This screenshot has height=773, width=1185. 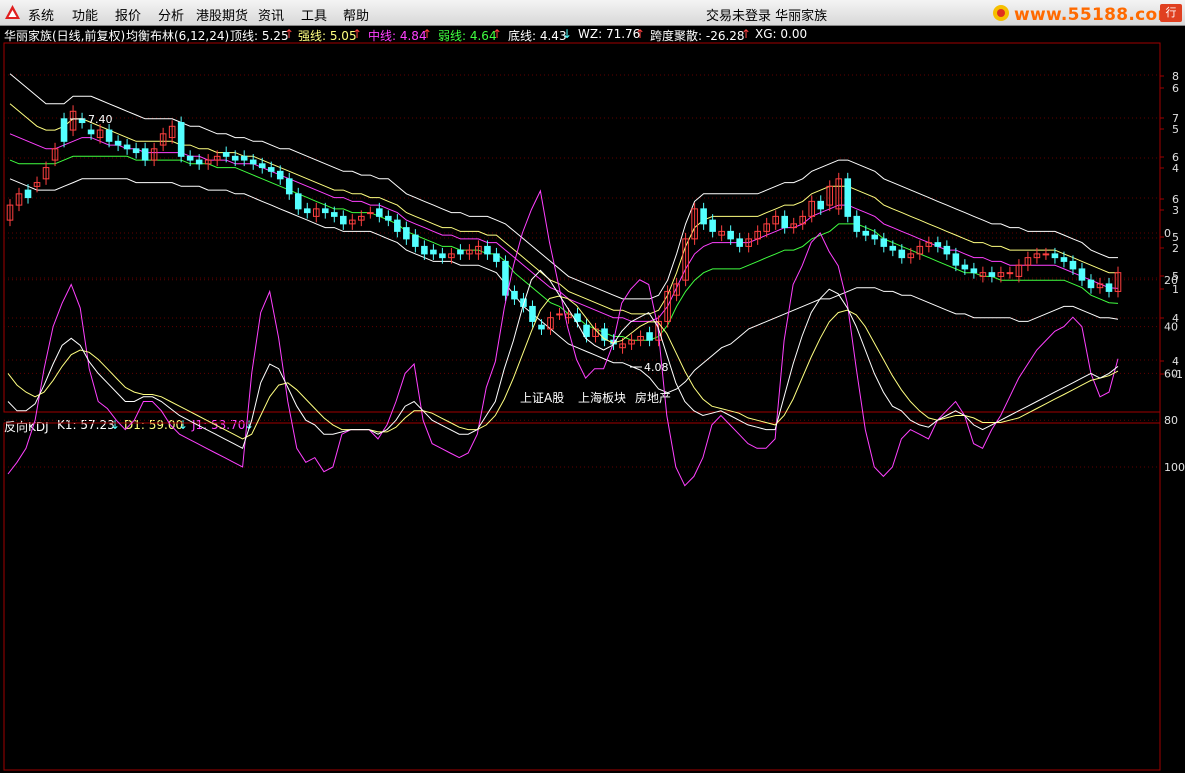 What do you see at coordinates (1171, 373) in the screenshot?
I see `kdj-axis-label: 60` at bounding box center [1171, 373].